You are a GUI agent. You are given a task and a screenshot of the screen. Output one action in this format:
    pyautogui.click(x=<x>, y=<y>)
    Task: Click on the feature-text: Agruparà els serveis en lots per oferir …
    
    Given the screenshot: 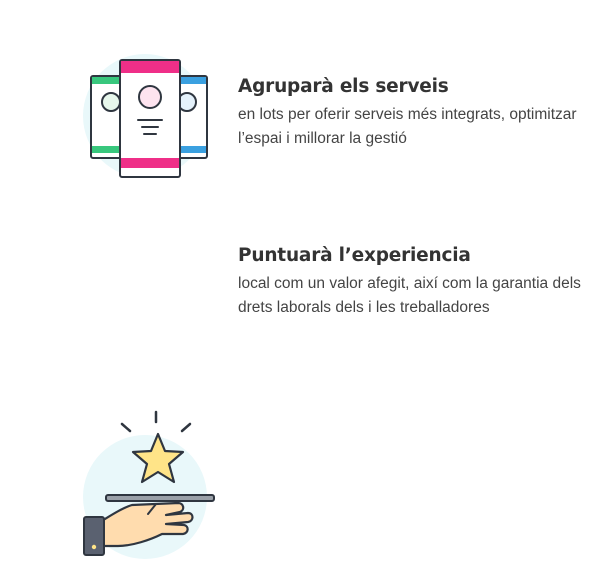 What is the action you would take?
    pyautogui.click(x=410, y=112)
    